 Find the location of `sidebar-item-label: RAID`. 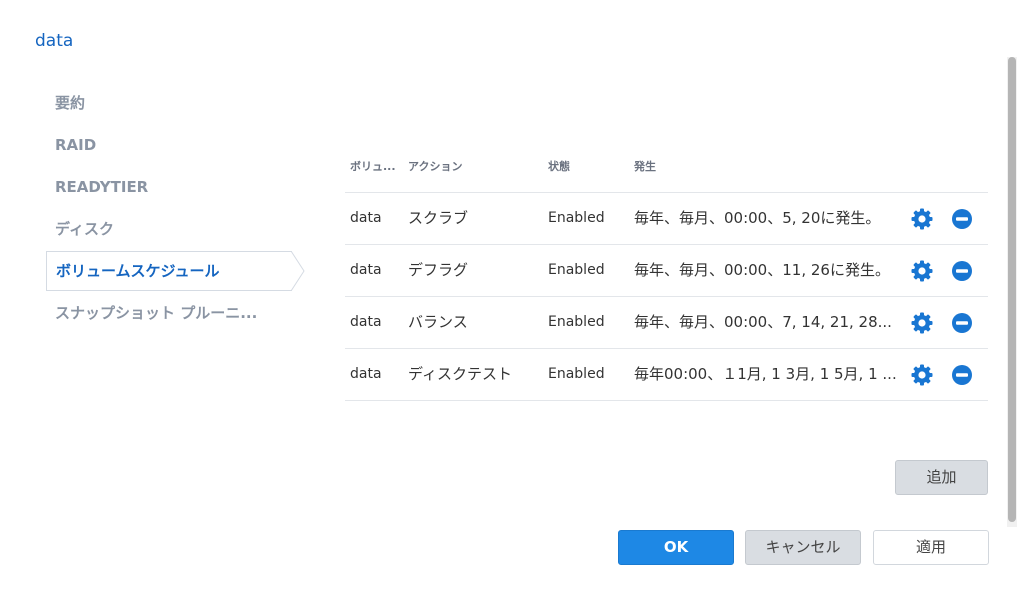

sidebar-item-label: RAID is located at coordinates (76, 145).